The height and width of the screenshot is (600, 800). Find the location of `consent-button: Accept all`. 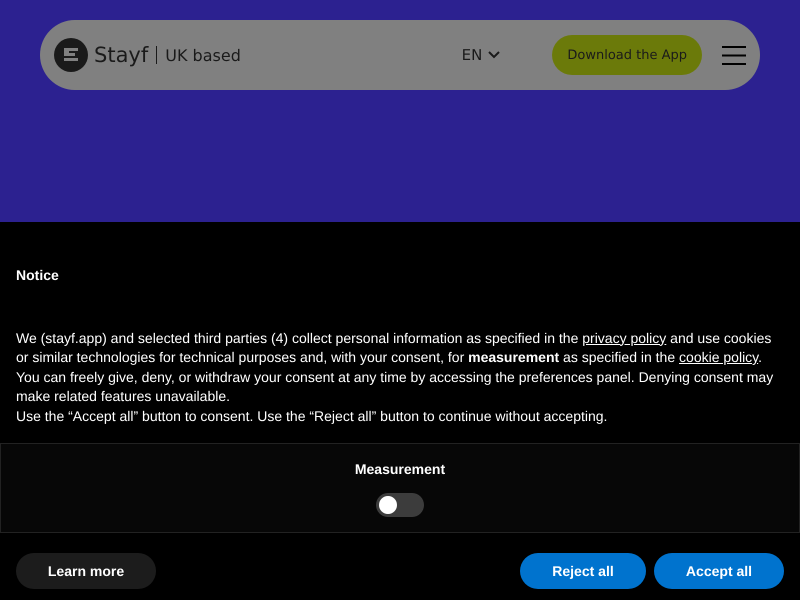

consent-button: Accept all is located at coordinates (719, 571).